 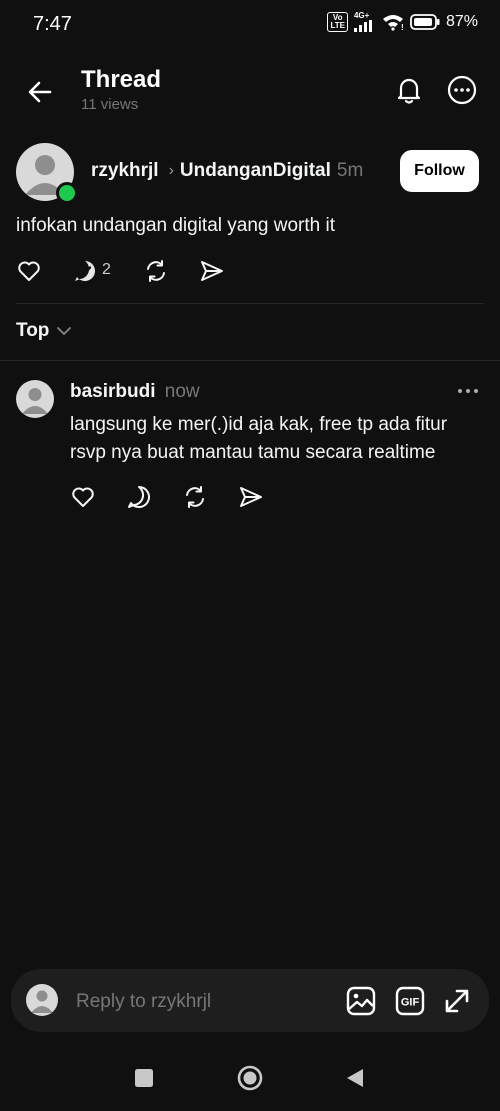 I want to click on chevron-right-icon: ›, so click(x=171, y=170).